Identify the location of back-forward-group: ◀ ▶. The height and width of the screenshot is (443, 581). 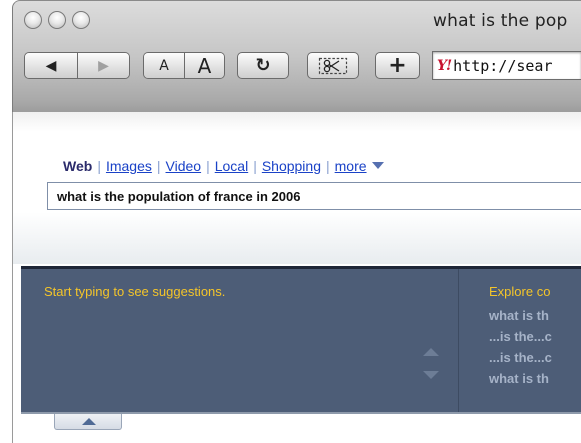
(77, 65).